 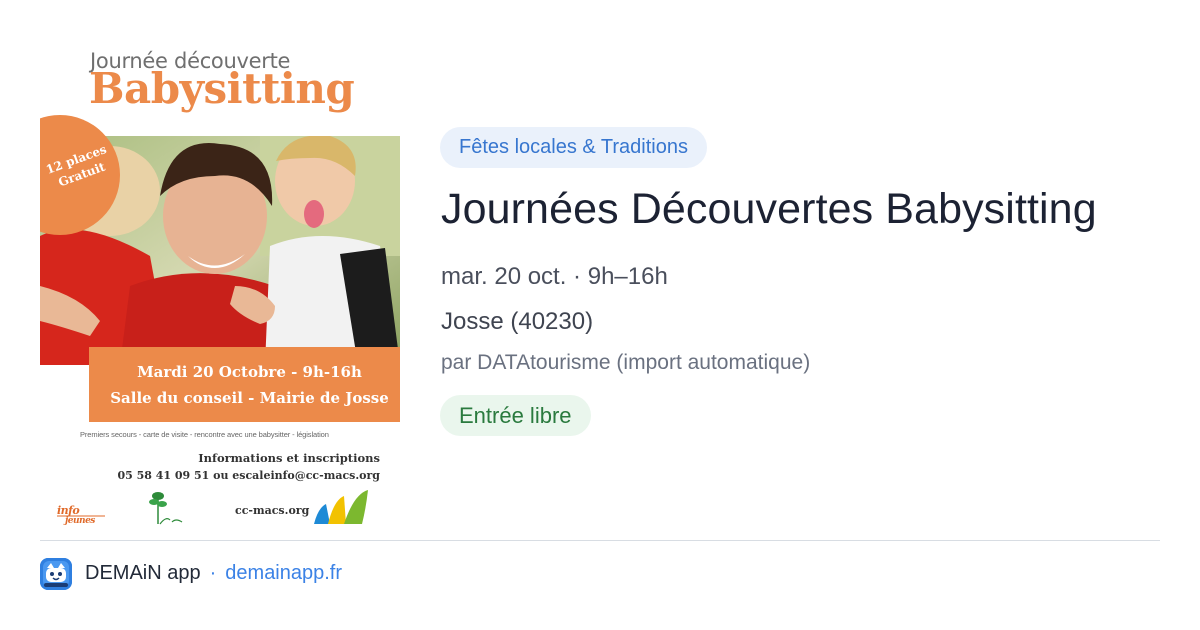 What do you see at coordinates (515, 415) in the screenshot?
I see `price-chip: Entrée libre` at bounding box center [515, 415].